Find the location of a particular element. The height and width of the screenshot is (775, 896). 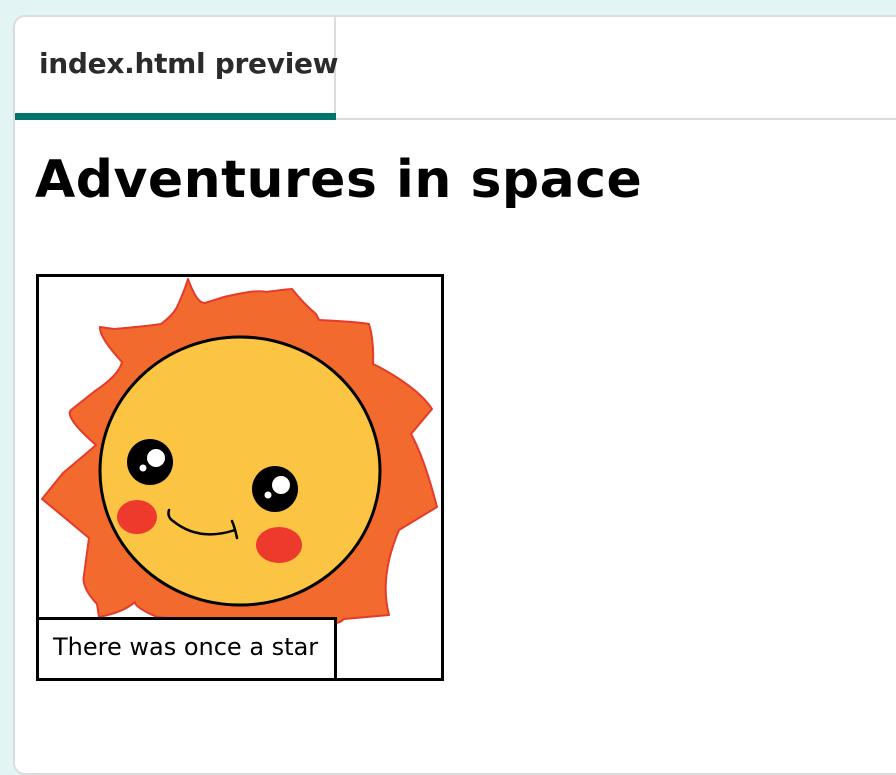

caption-box: There was once a star is located at coordinates (188, 647).